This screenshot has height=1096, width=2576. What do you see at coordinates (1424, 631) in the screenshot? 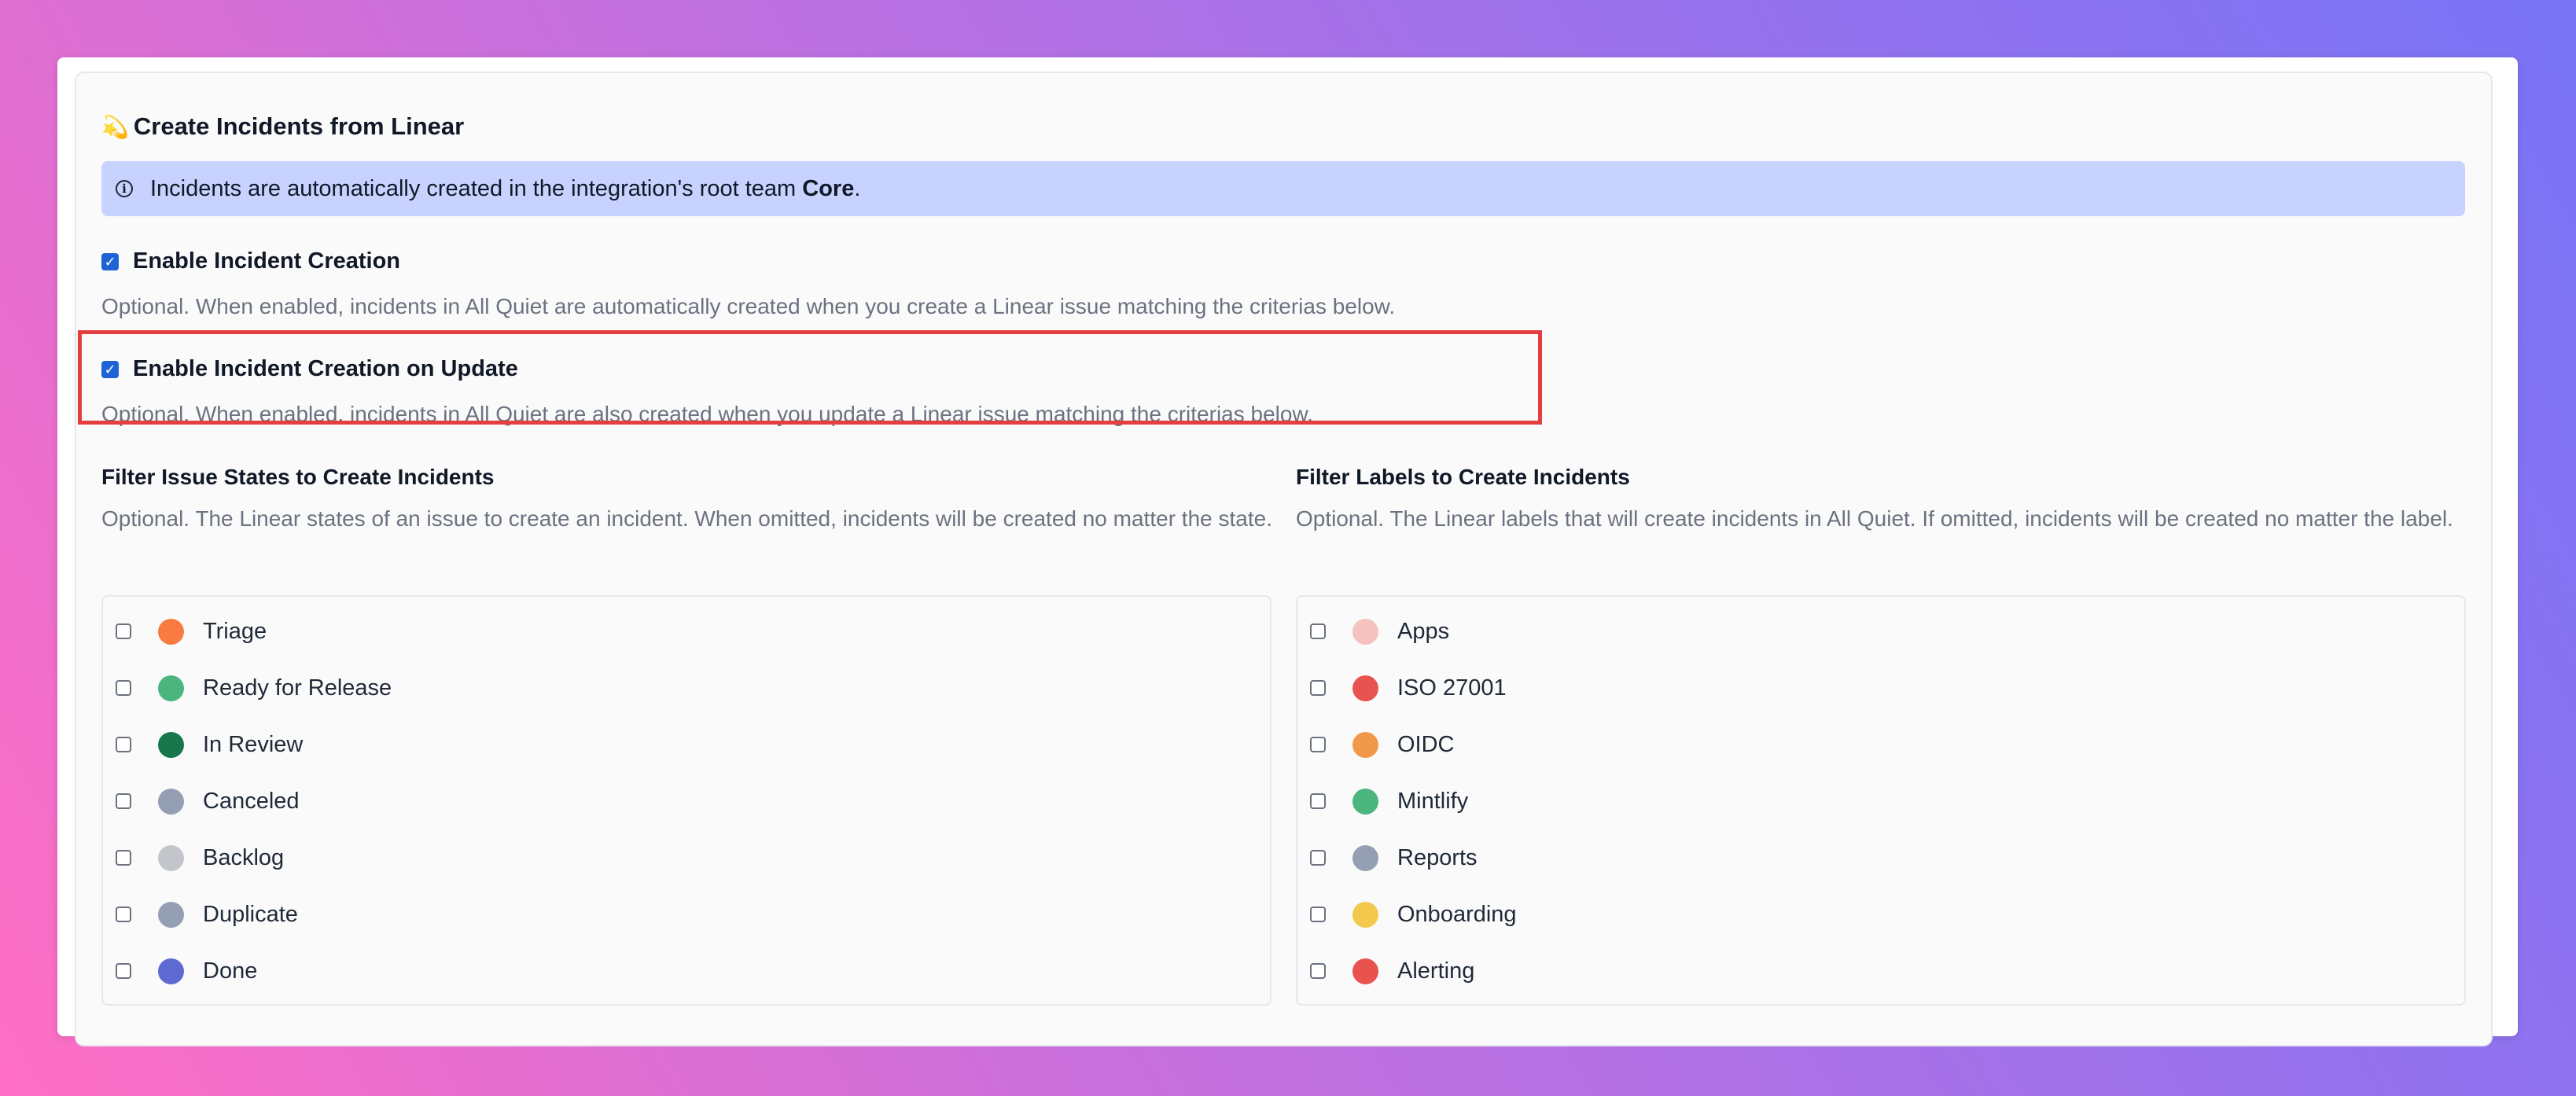
I see `label-label: Apps` at bounding box center [1424, 631].